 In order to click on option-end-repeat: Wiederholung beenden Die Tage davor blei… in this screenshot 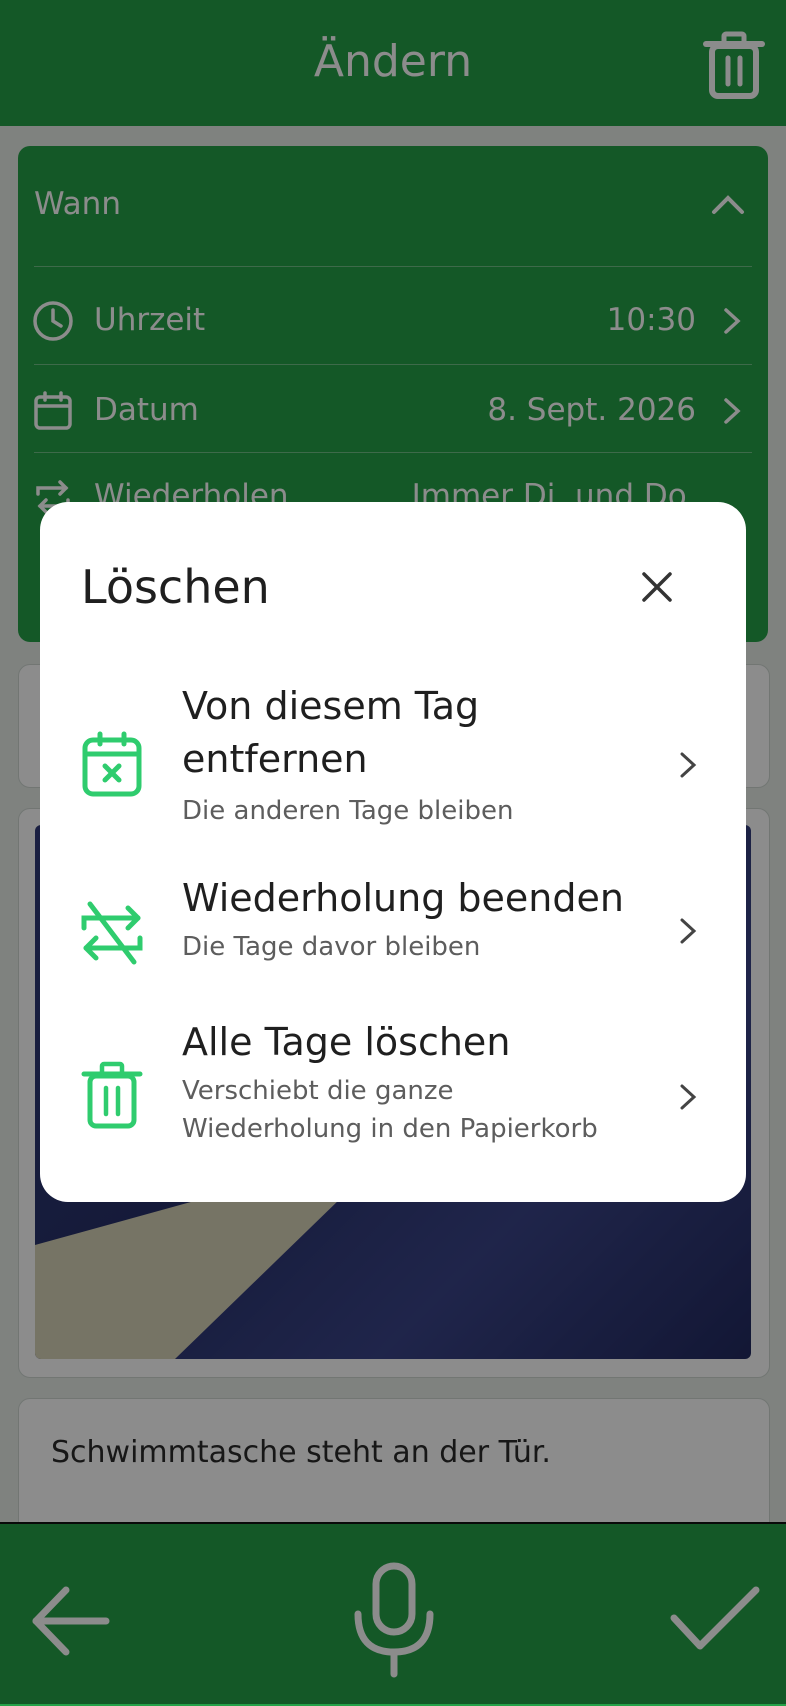, I will do `click(393, 932)`.